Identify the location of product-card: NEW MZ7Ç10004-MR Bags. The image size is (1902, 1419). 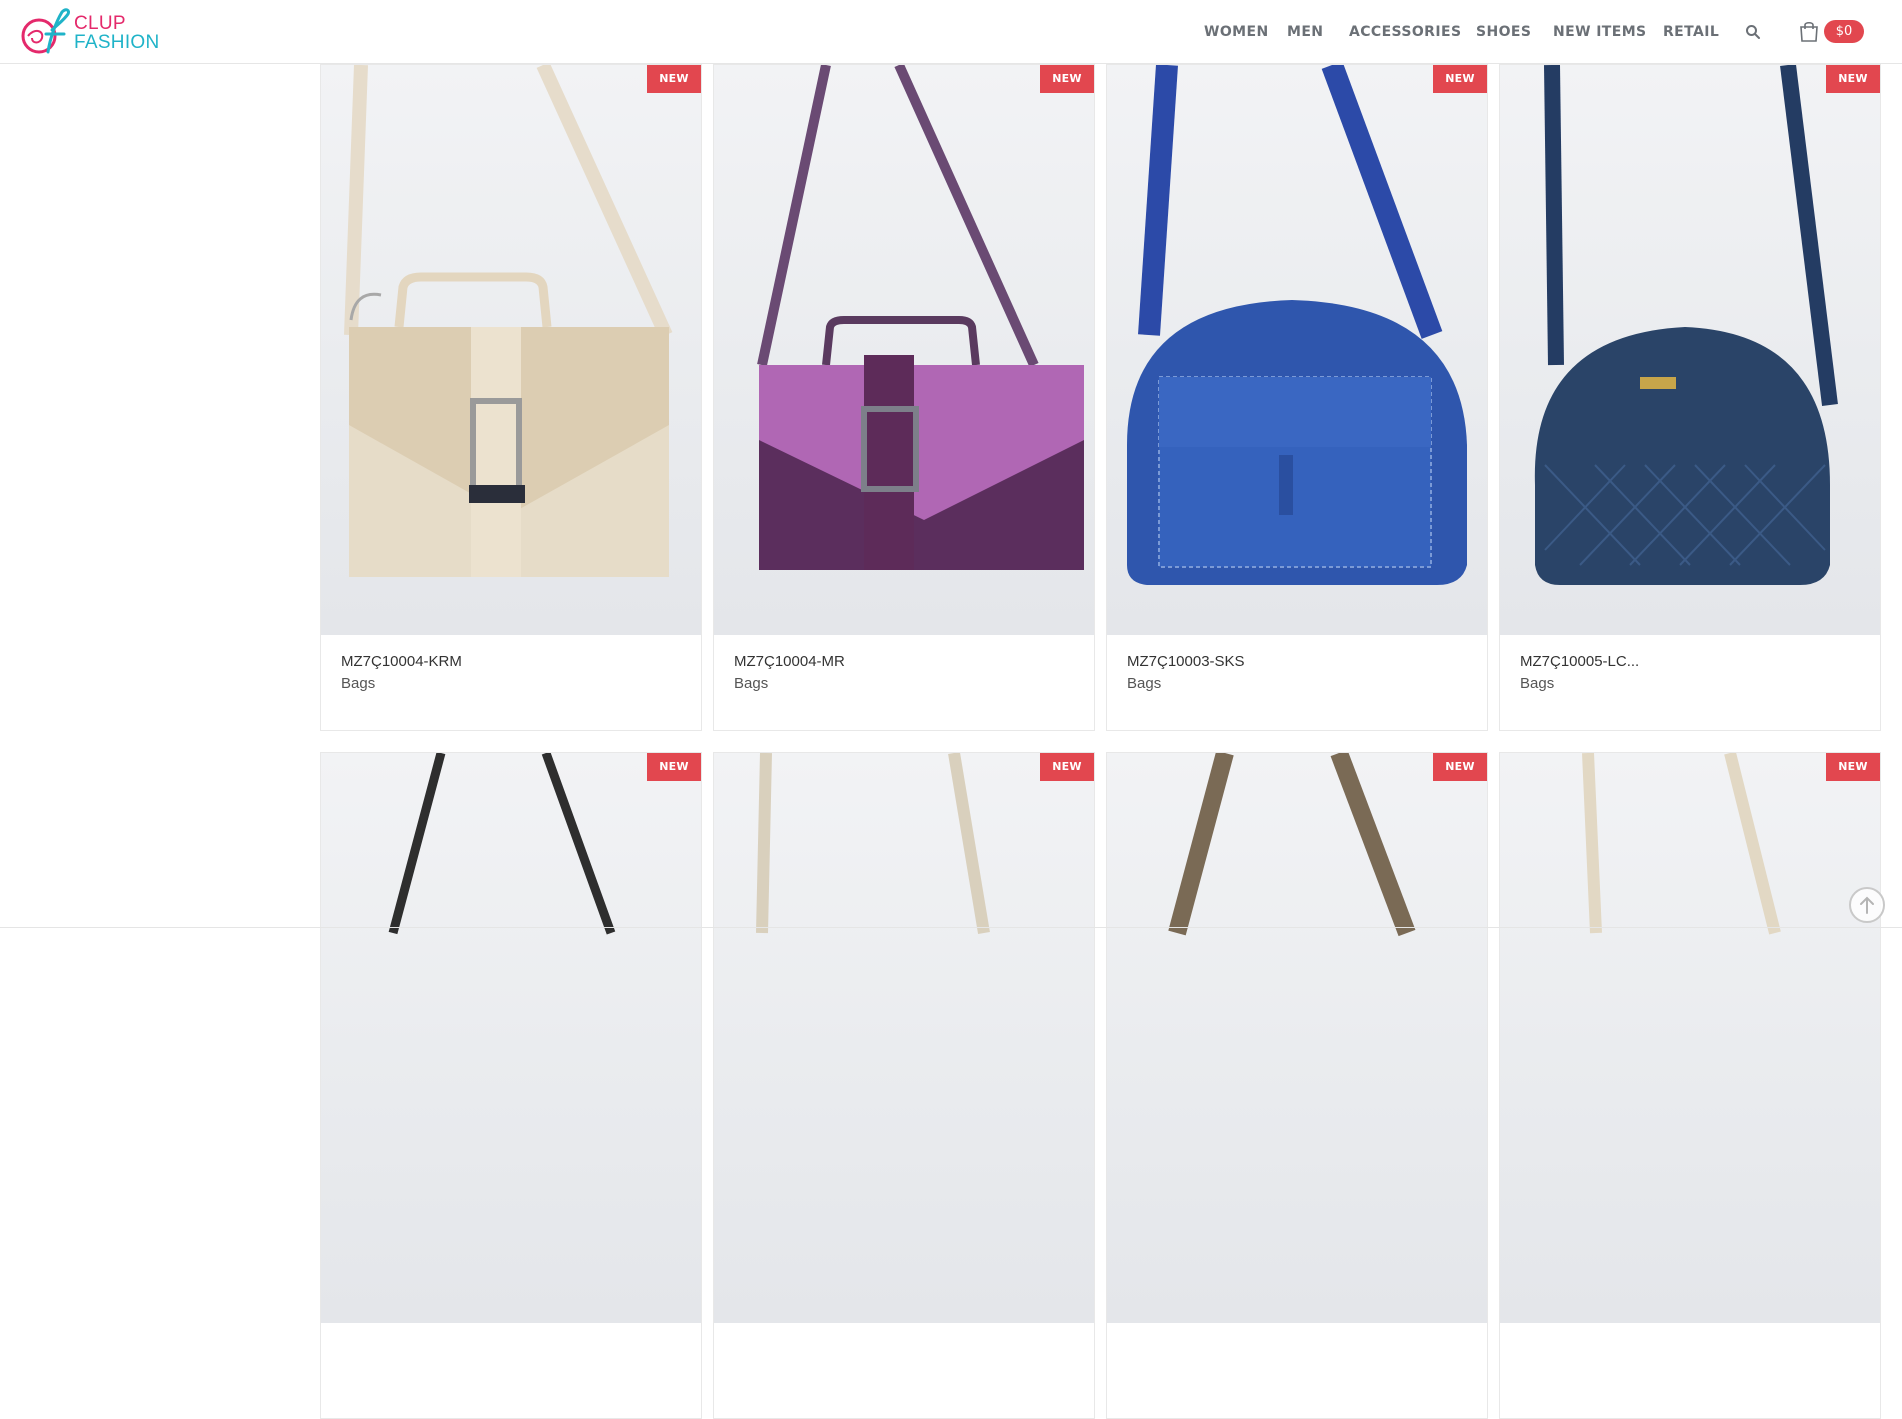
(904, 397).